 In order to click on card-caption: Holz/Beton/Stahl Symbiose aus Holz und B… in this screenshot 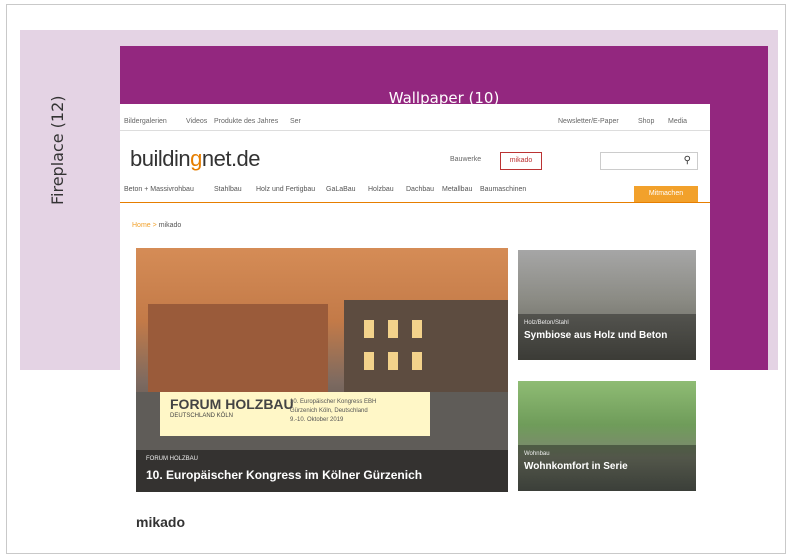, I will do `click(607, 337)`.